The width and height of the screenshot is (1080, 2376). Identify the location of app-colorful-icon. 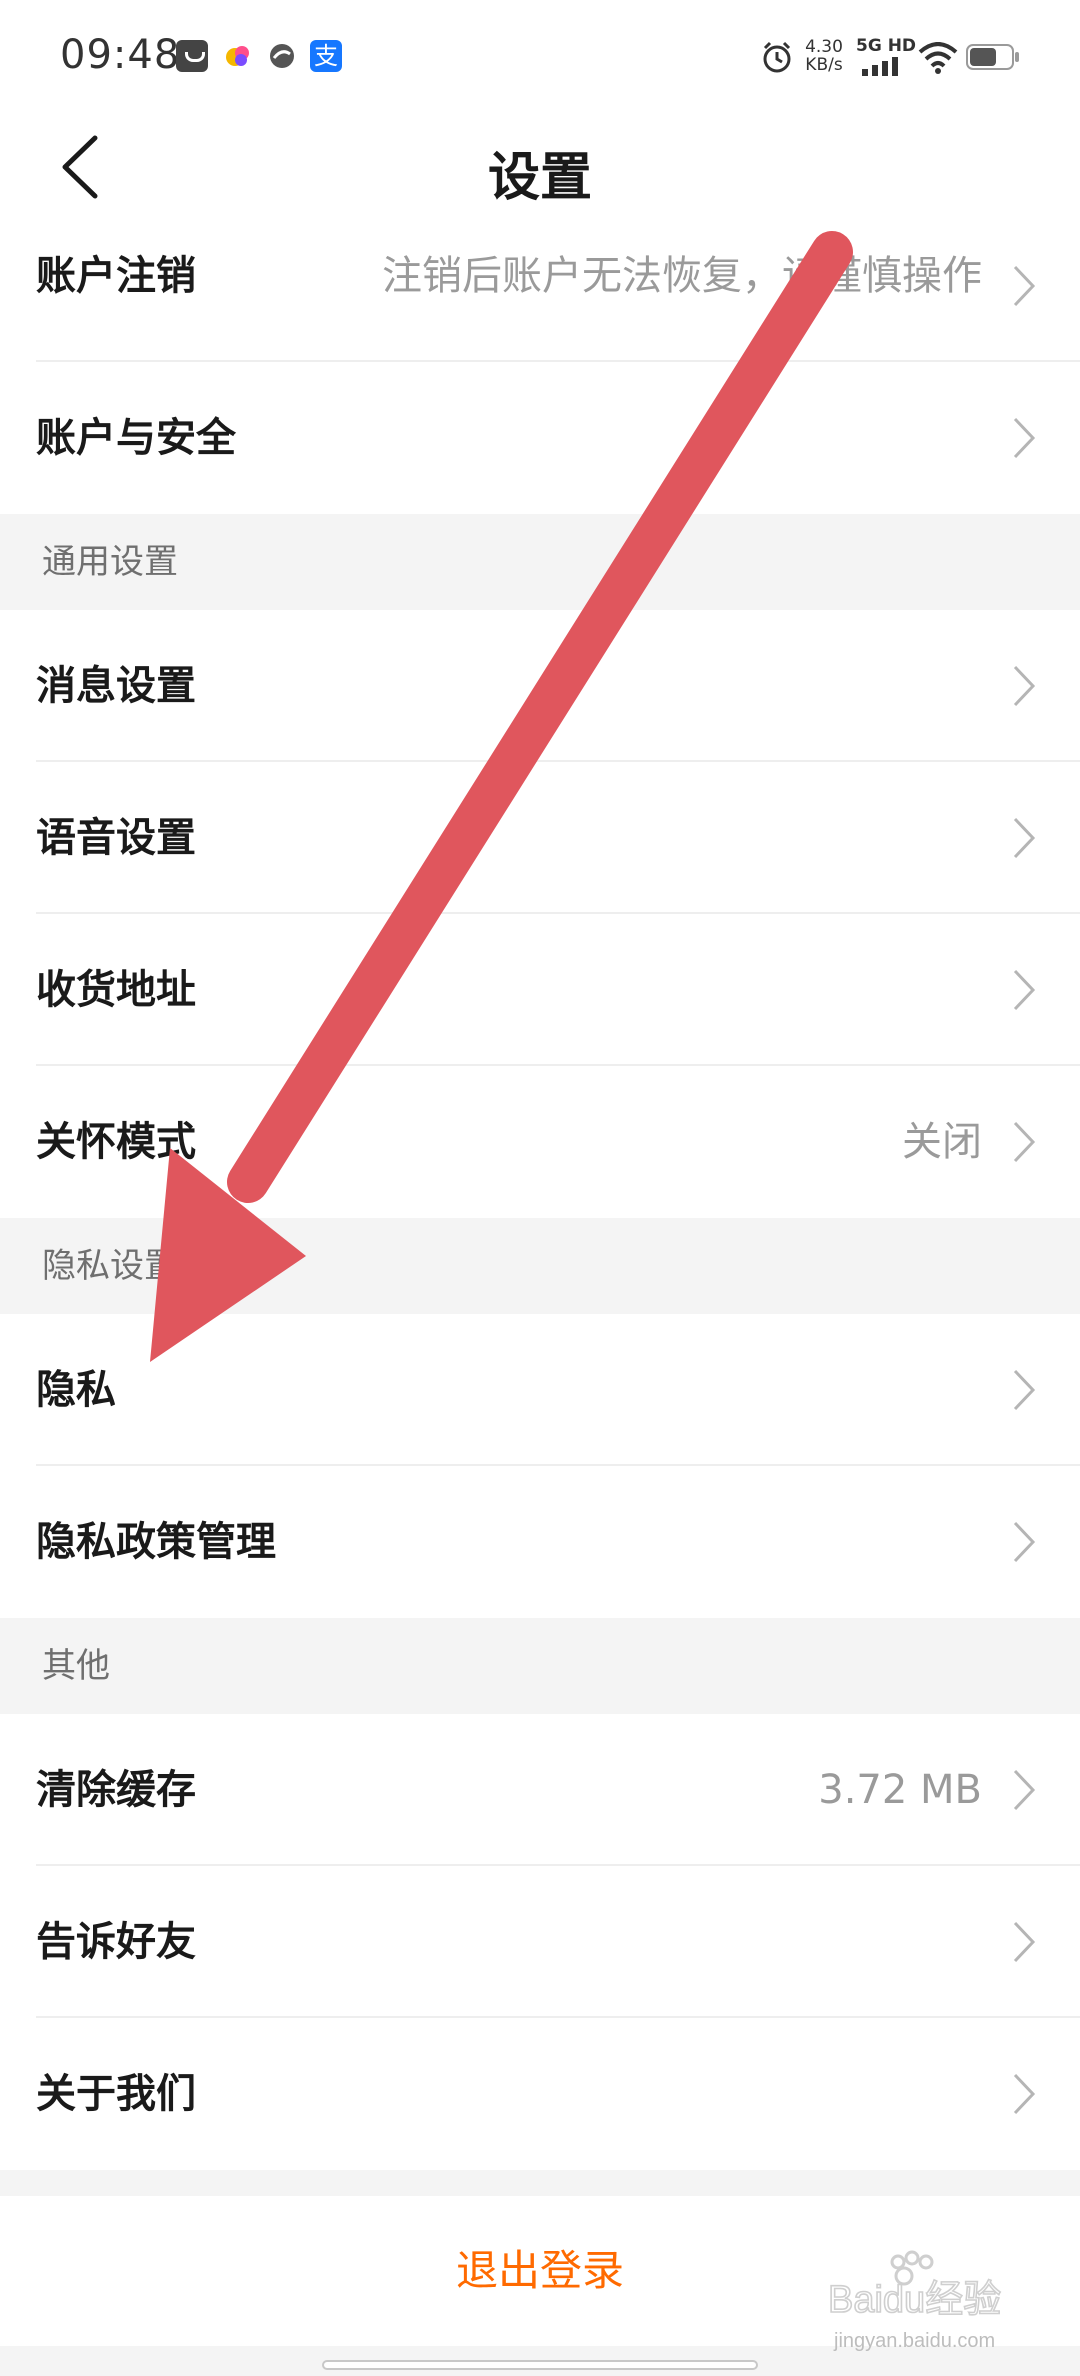
(237, 56).